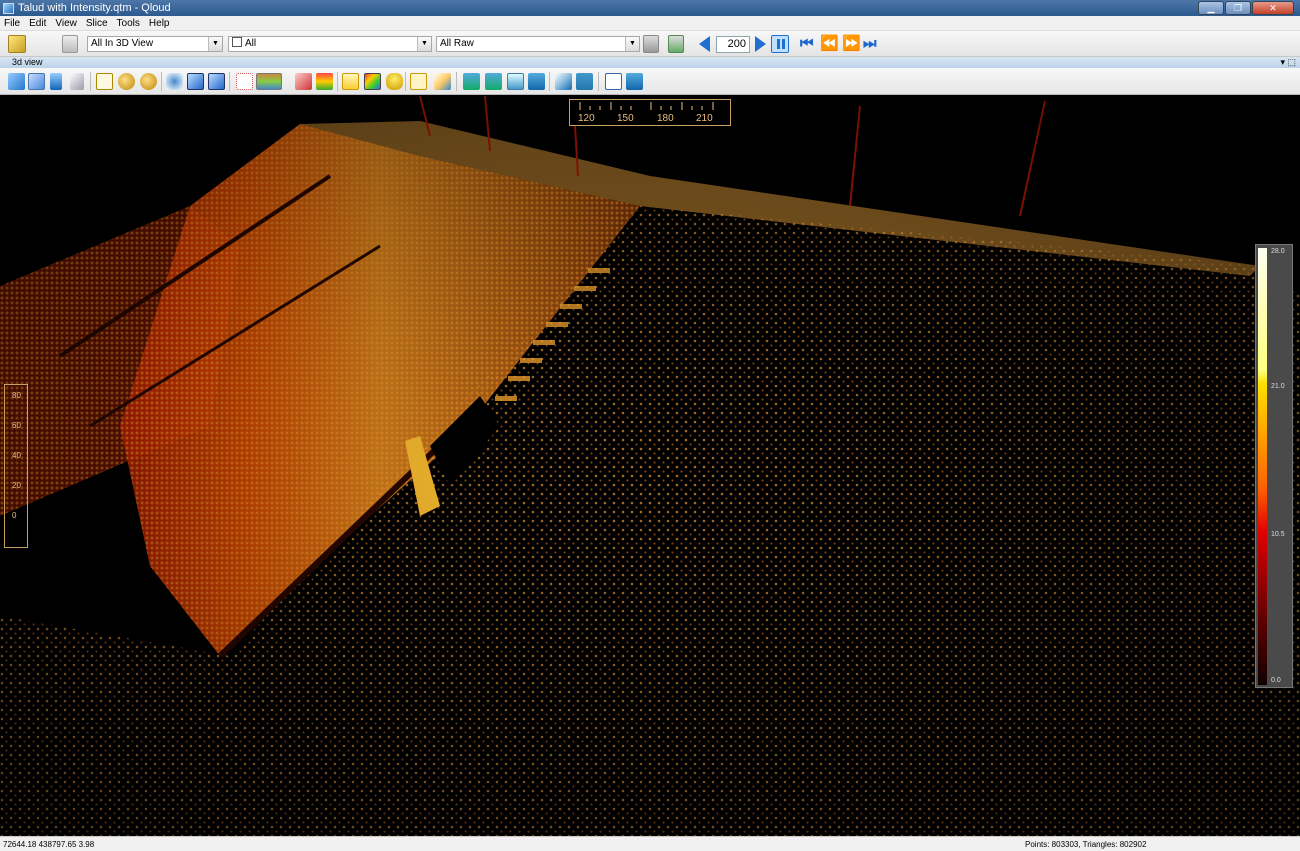 This screenshot has height=851, width=1300. What do you see at coordinates (16, 485) in the screenshot?
I see `scale-label: 20` at bounding box center [16, 485].